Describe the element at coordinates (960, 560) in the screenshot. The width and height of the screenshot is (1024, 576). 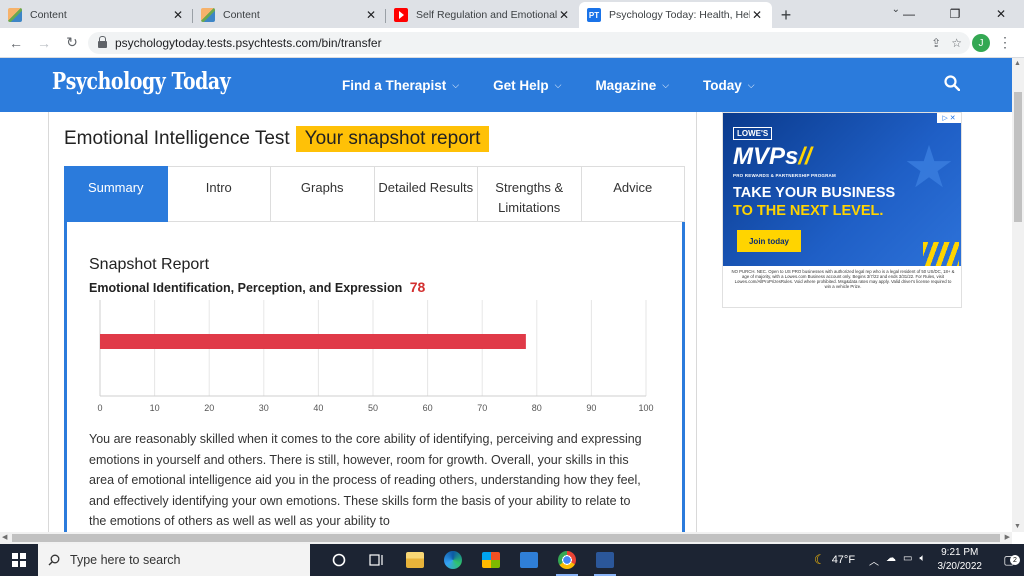
I see `clock: 9:21 PM 3/20/2022` at that location.